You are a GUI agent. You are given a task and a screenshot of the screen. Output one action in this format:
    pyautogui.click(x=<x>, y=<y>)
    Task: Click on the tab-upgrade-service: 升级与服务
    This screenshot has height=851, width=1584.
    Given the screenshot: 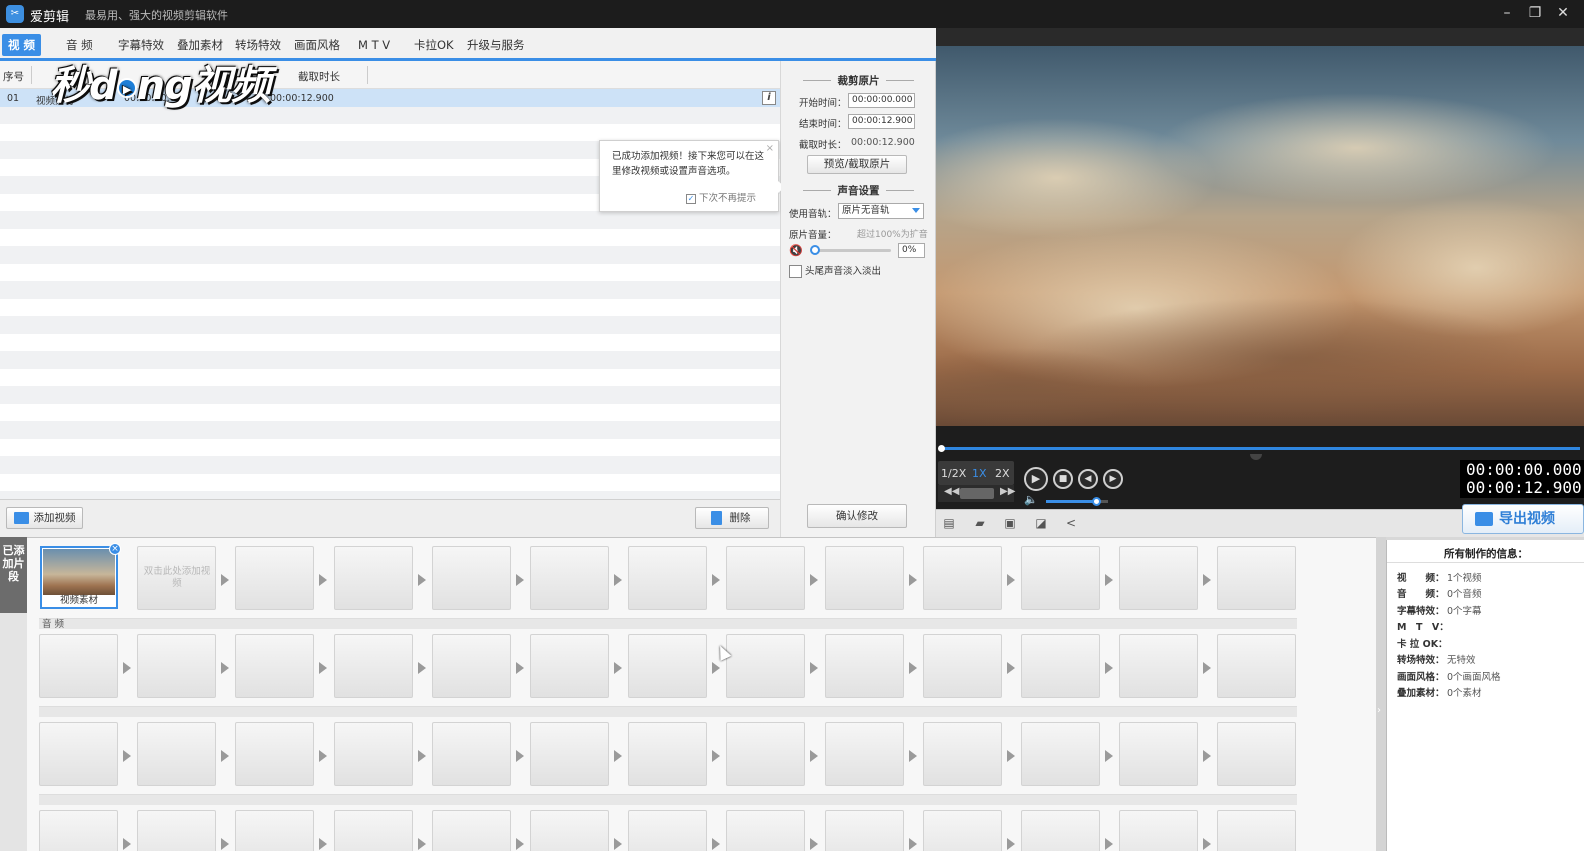 What is the action you would take?
    pyautogui.click(x=496, y=45)
    